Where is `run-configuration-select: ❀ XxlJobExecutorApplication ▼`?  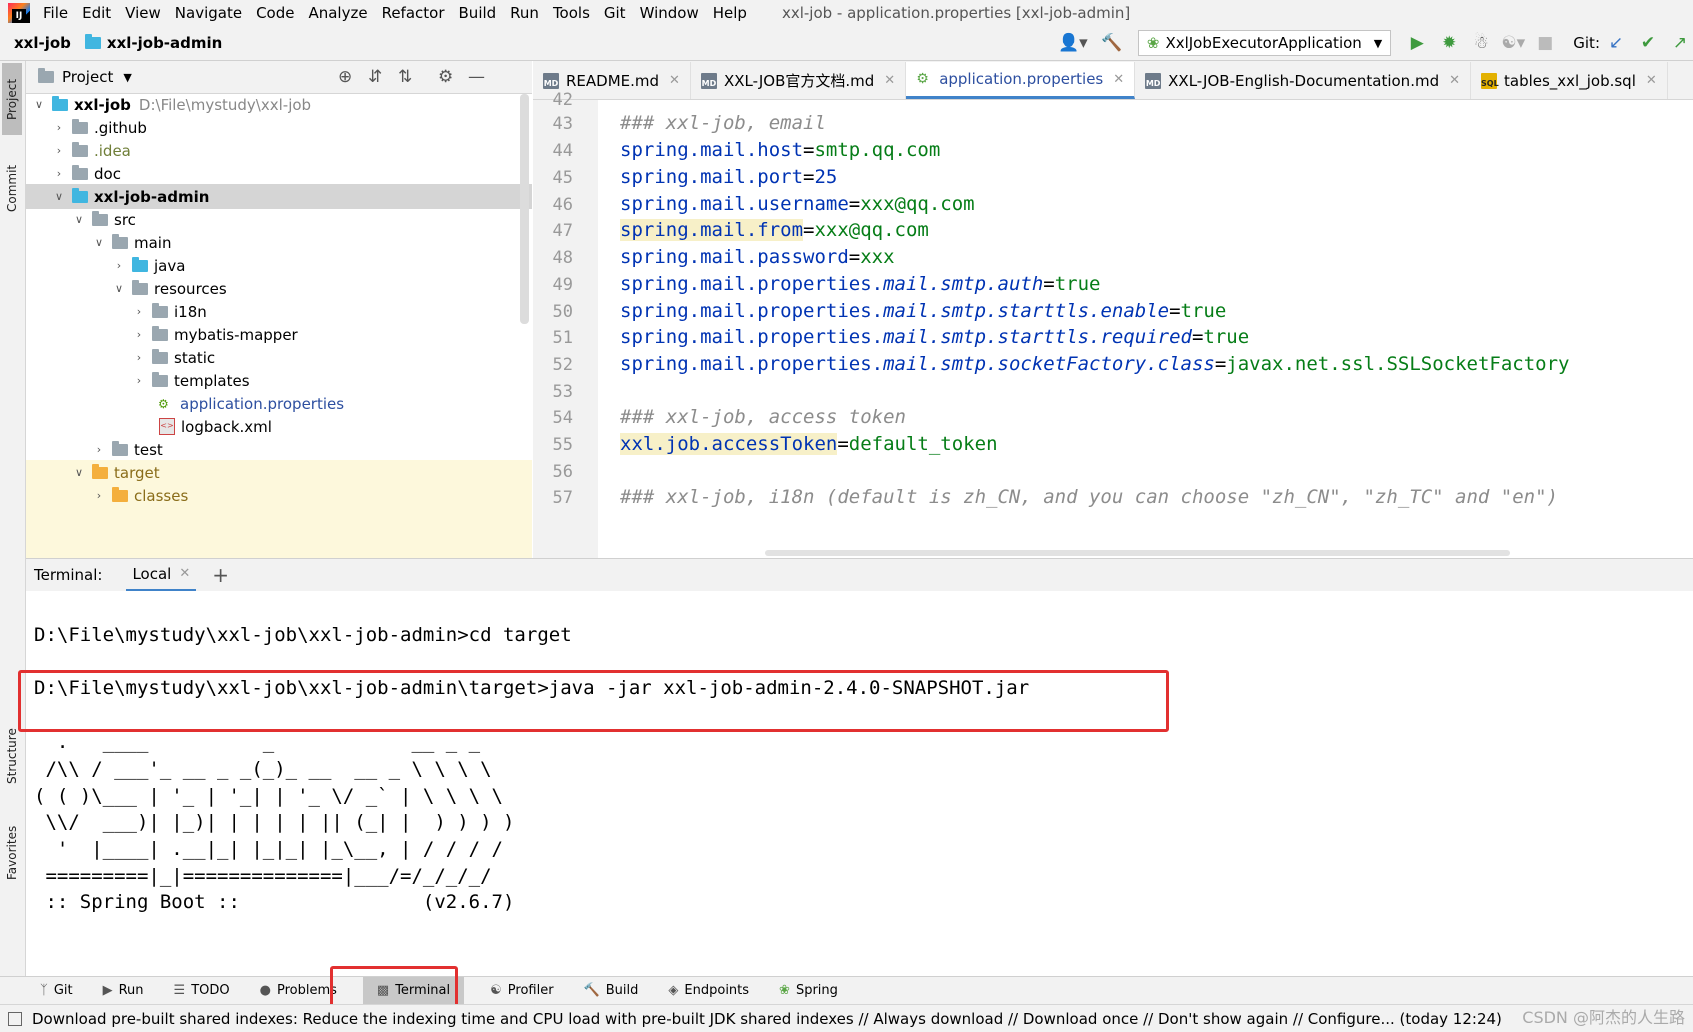
run-configuration-select: ❀ XxlJobExecutorApplication ▼ is located at coordinates (1264, 43).